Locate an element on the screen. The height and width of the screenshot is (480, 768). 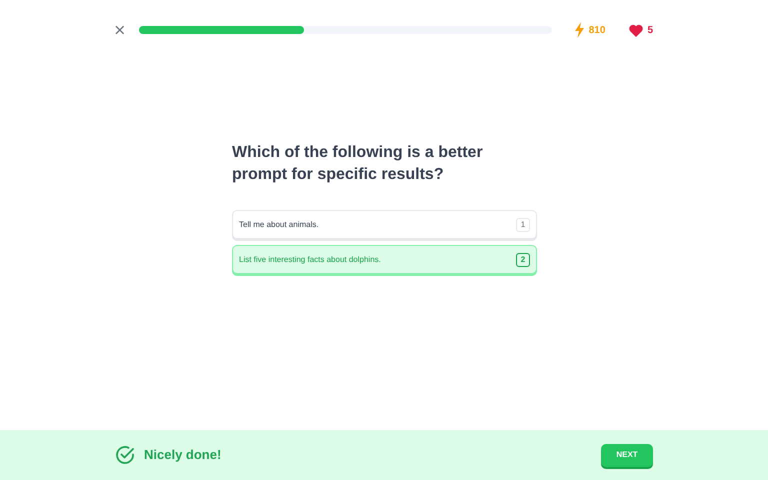
next-button: NEXT is located at coordinates (627, 455).